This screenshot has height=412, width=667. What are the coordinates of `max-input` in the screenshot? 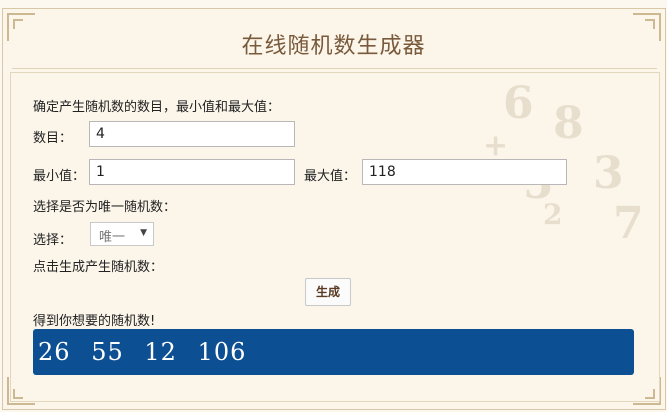 It's located at (464, 172).